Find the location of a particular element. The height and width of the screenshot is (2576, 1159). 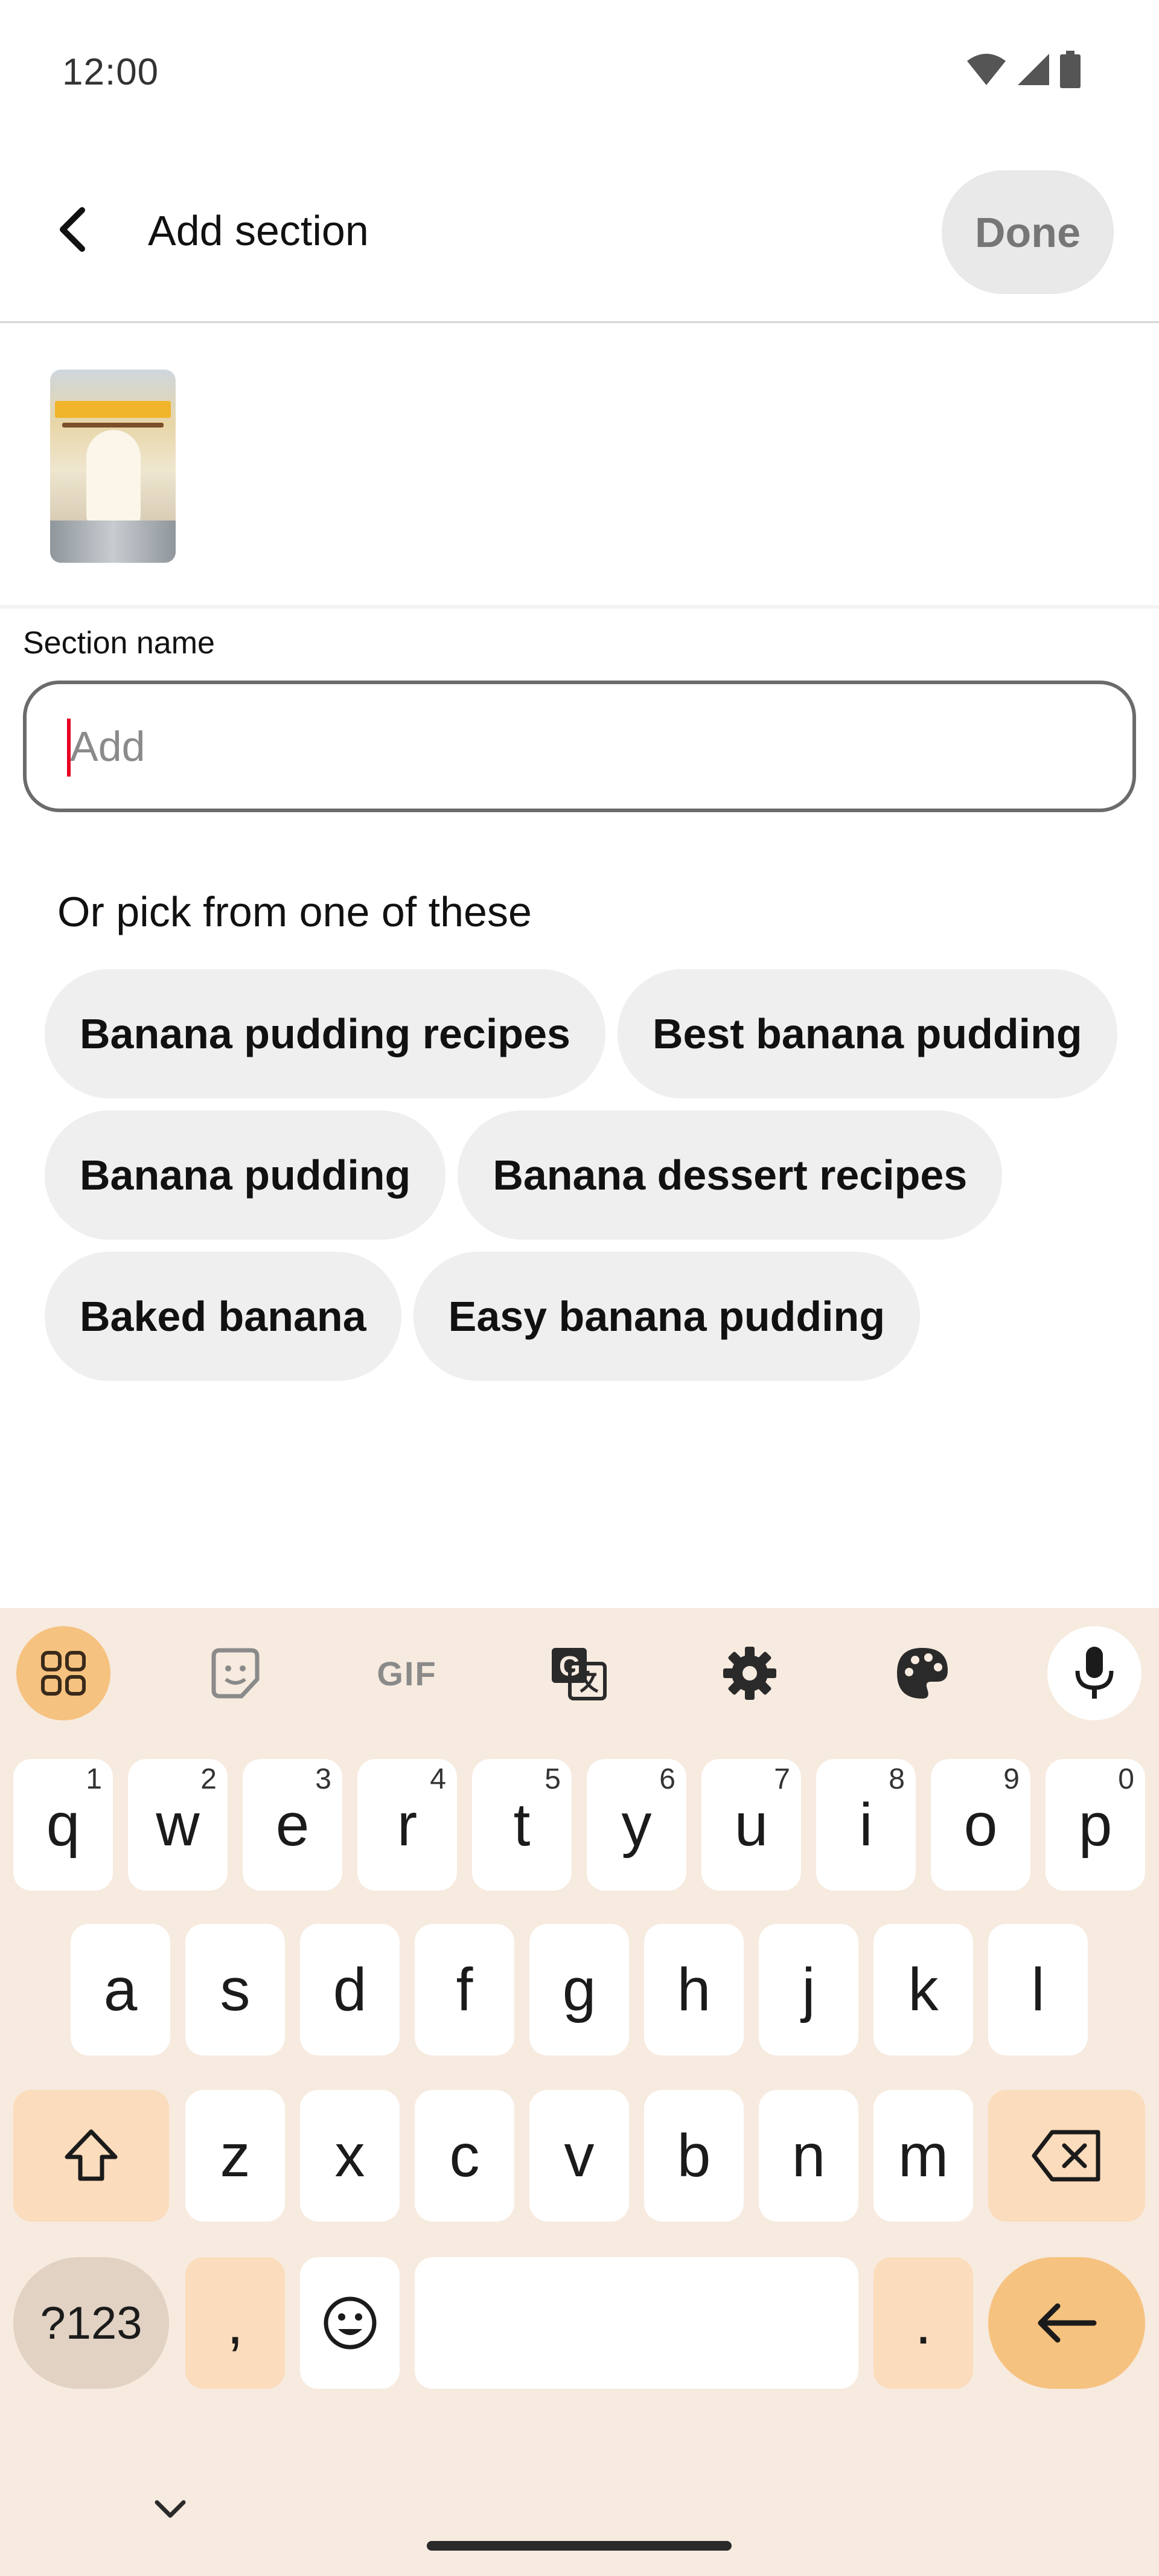

status-icons is located at coordinates (1023, 69).